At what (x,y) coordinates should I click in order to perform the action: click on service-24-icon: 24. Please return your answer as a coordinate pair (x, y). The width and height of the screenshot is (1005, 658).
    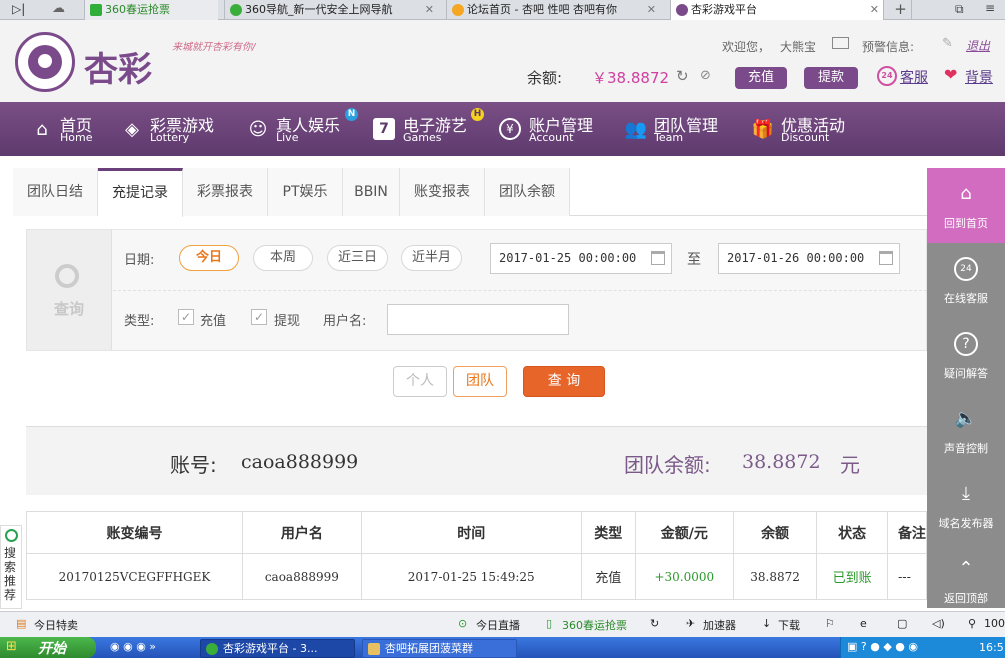
    Looking at the image, I should click on (887, 76).